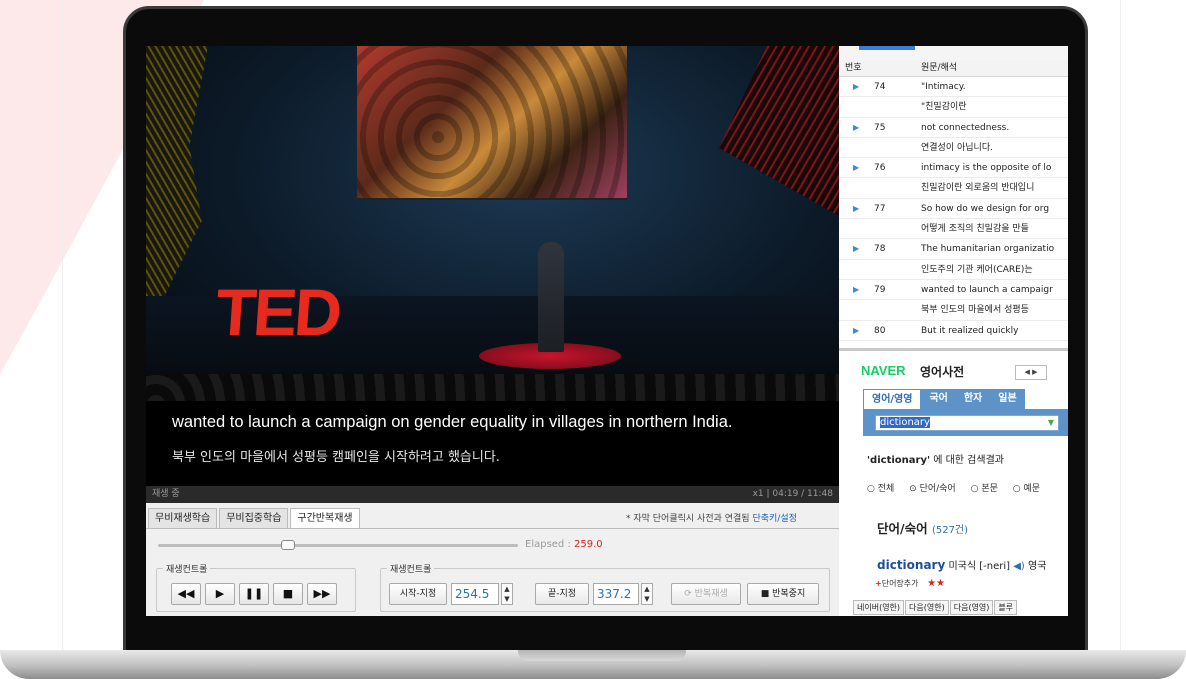 The height and width of the screenshot is (679, 1186). What do you see at coordinates (892, 399) in the screenshot?
I see `tab-english: 영어/영영` at bounding box center [892, 399].